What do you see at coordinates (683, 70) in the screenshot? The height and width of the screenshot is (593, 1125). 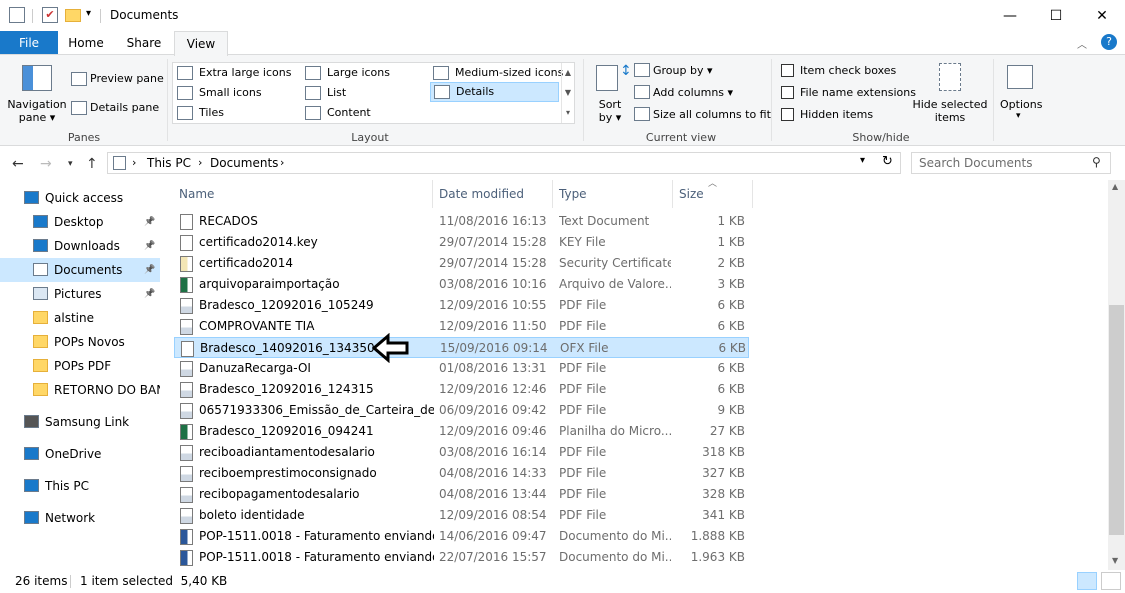 I see `group-by-button: Group by ▾` at bounding box center [683, 70].